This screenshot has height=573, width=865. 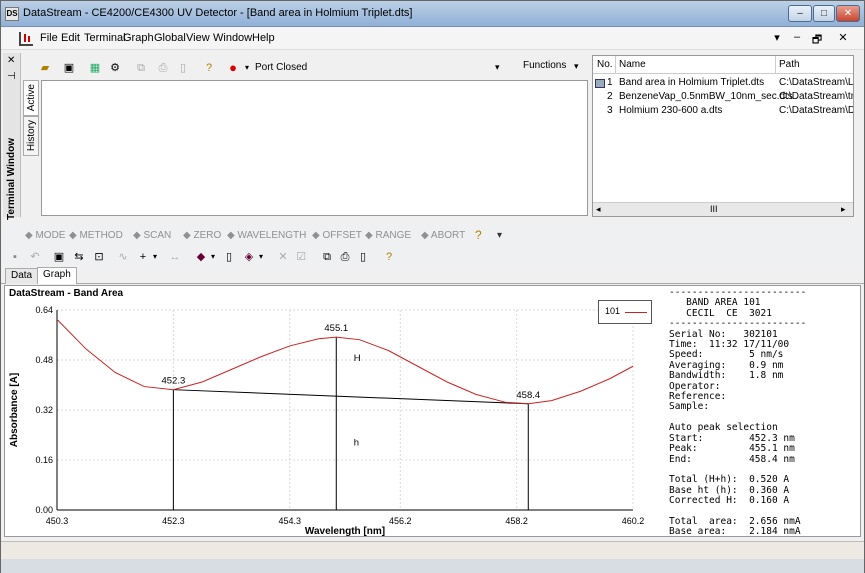 I want to click on menu-help: Help, so click(x=263, y=38).